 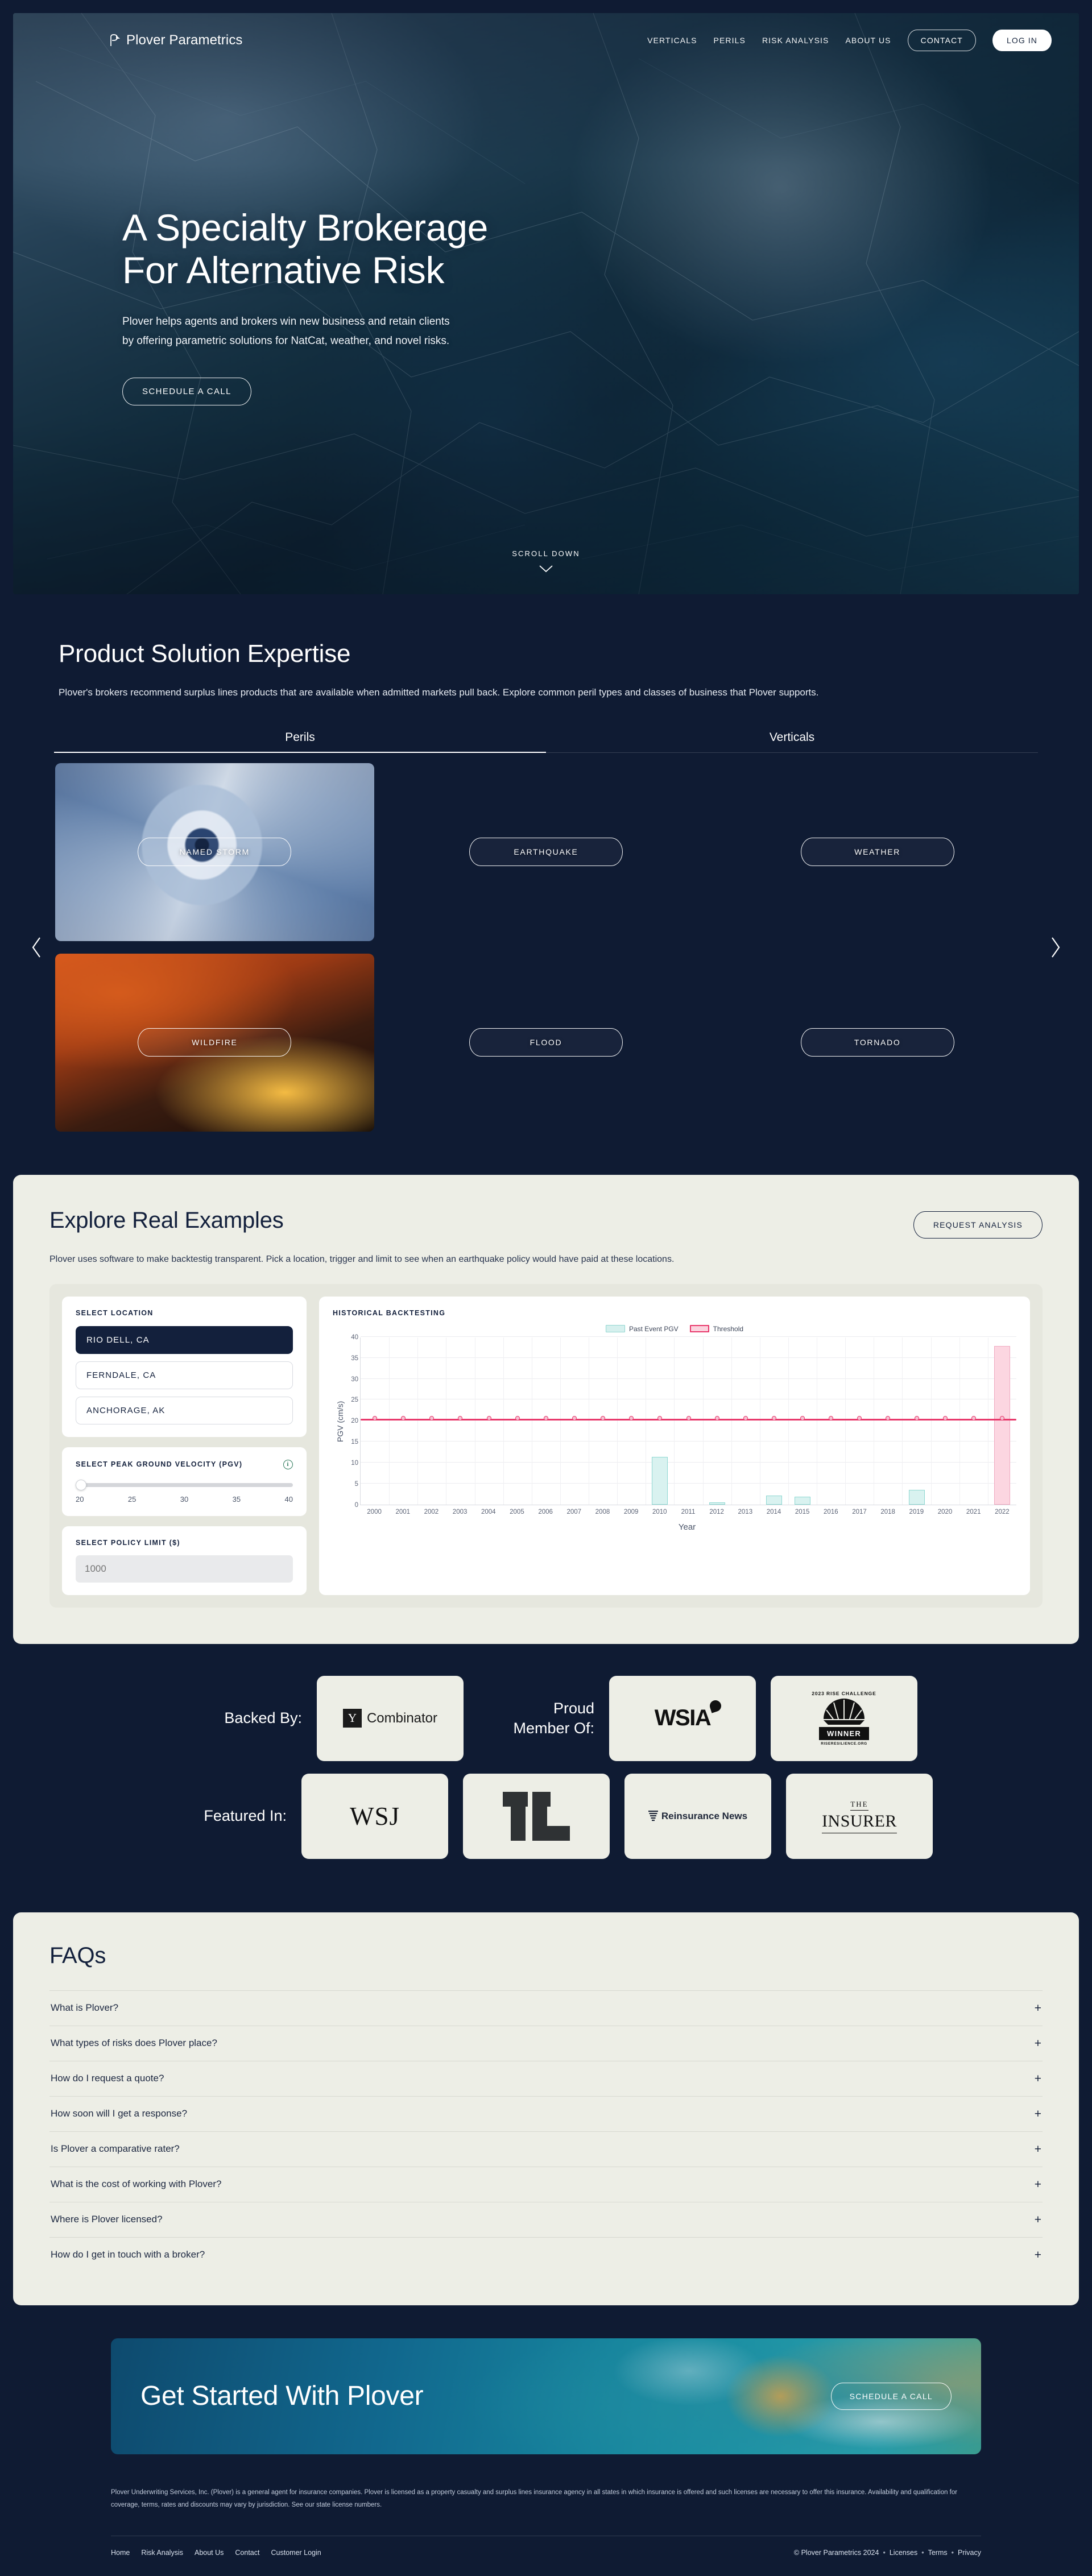 What do you see at coordinates (184, 1410) in the screenshot?
I see `location-option-anchorage: ANCHORAGE, AK` at bounding box center [184, 1410].